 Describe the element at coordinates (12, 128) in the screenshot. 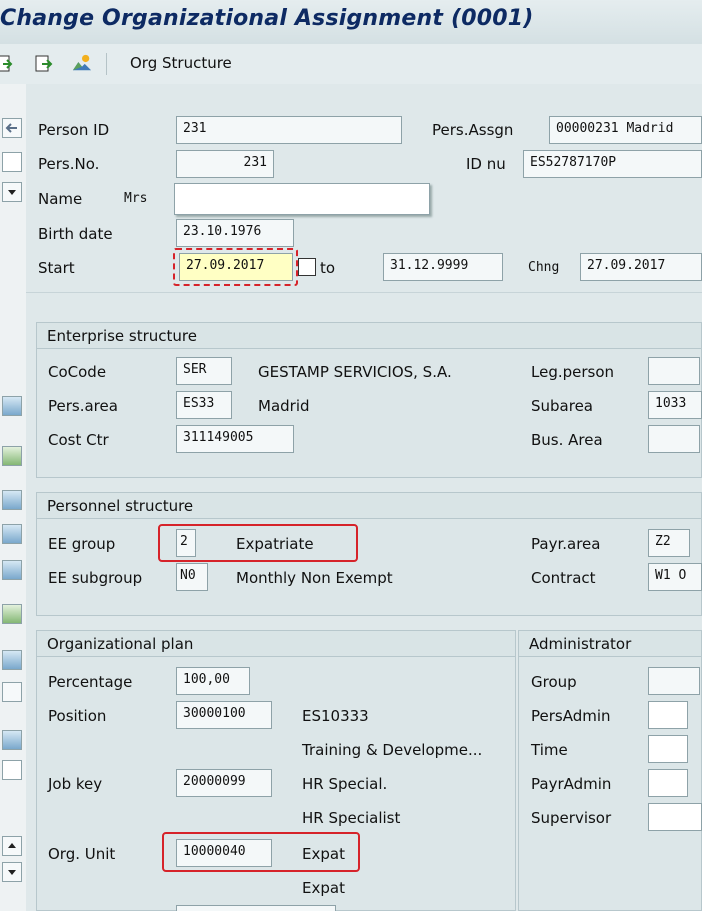

I see `arrow-left-icon` at that location.